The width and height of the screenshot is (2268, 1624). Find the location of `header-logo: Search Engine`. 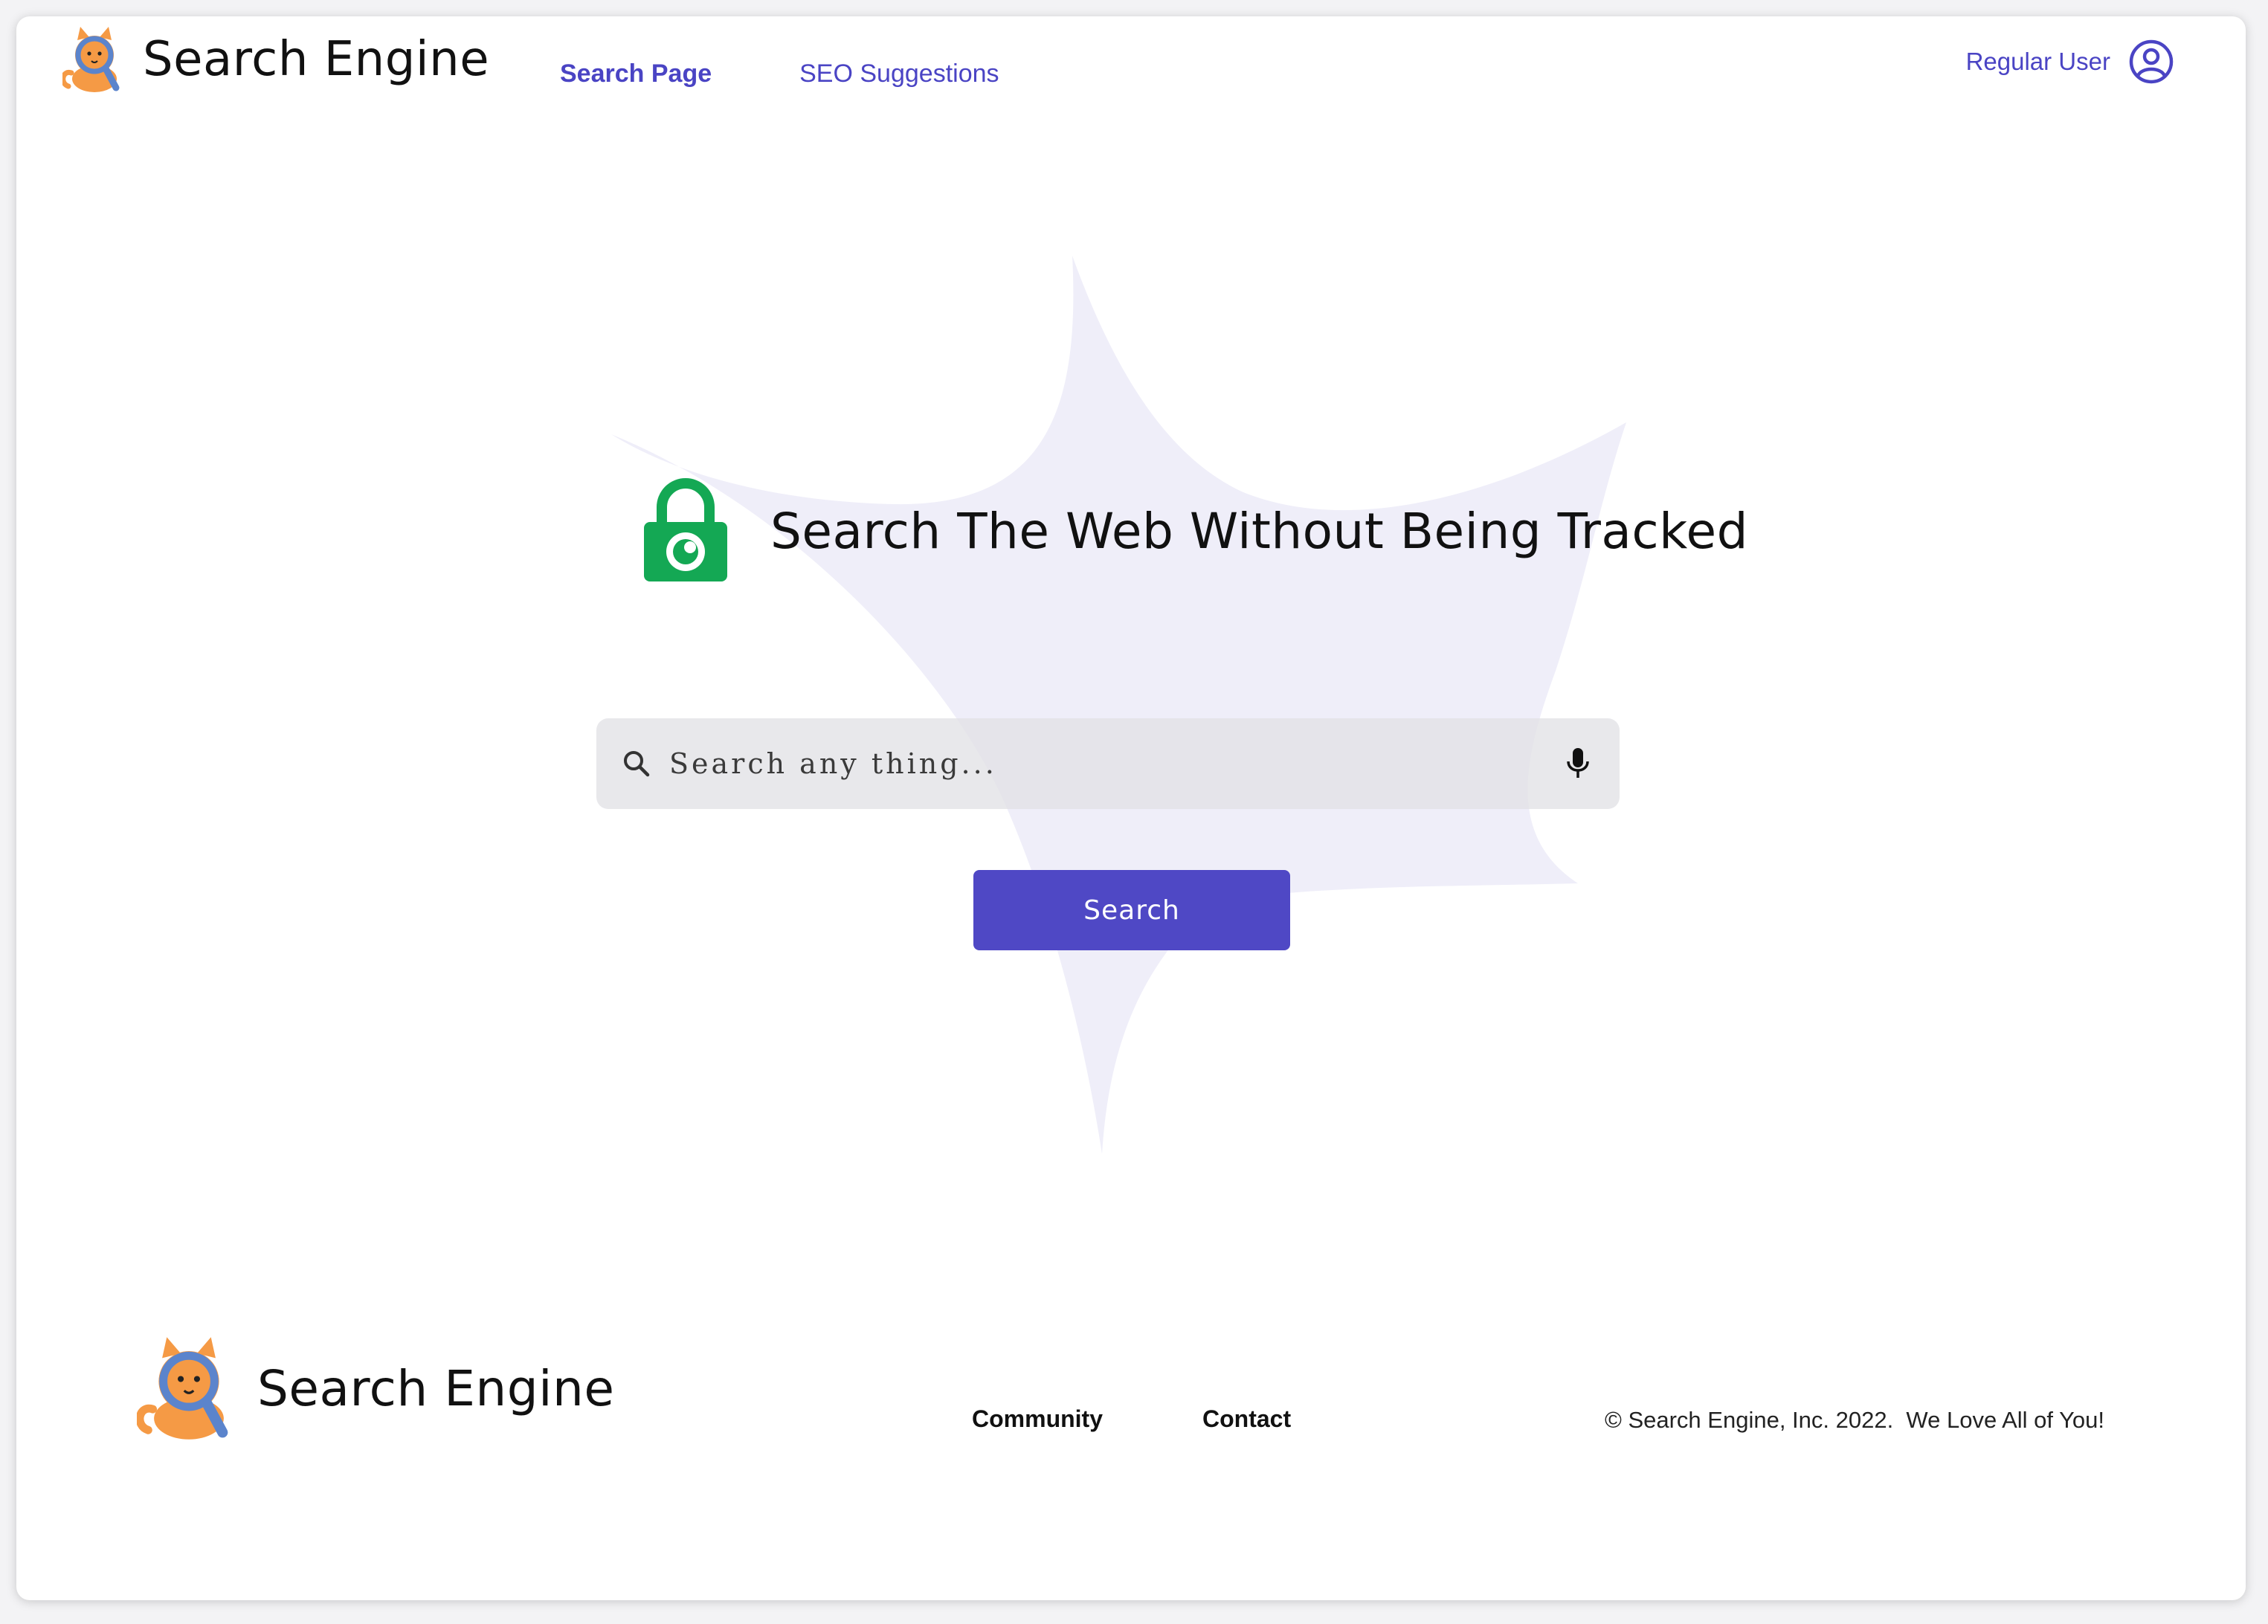

header-logo: Search Engine is located at coordinates (275, 60).